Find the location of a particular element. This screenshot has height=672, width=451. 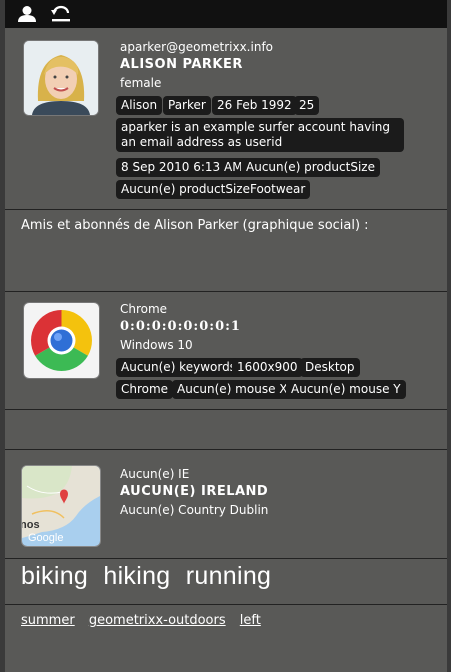

profile-name: ALISON PARKER is located at coordinates (181, 64).